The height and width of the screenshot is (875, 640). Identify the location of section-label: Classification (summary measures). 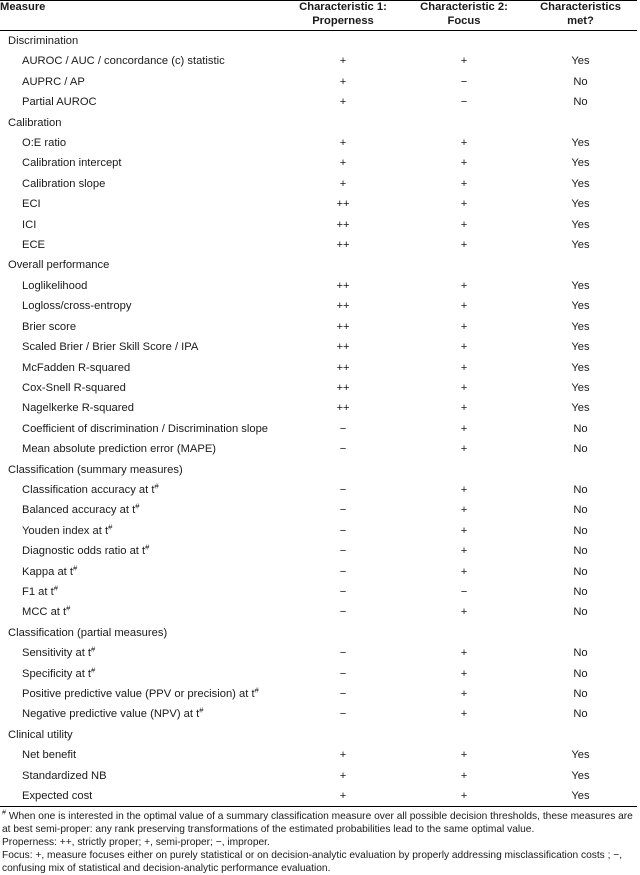
(141, 470).